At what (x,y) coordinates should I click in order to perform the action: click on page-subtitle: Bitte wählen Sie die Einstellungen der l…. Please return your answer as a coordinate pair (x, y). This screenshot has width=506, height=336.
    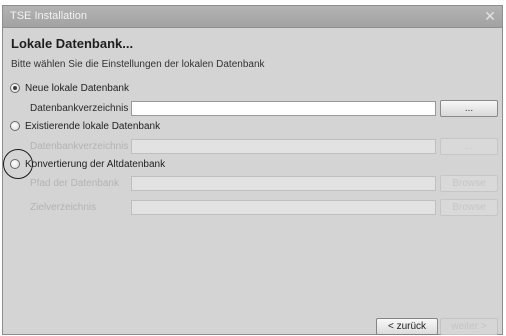
    Looking at the image, I should click on (138, 64).